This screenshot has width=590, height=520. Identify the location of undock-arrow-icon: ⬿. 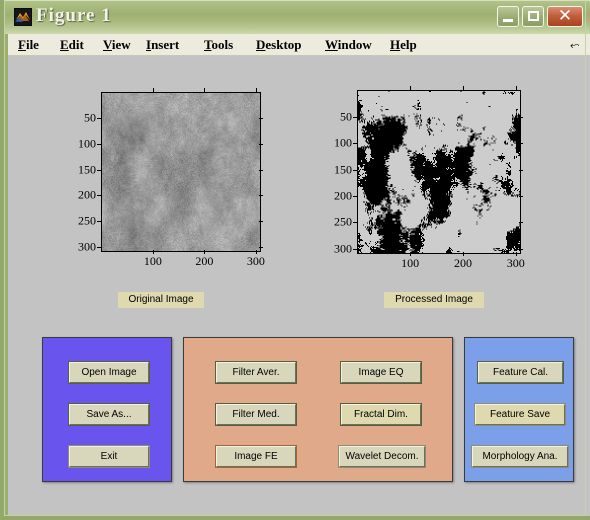
(576, 45).